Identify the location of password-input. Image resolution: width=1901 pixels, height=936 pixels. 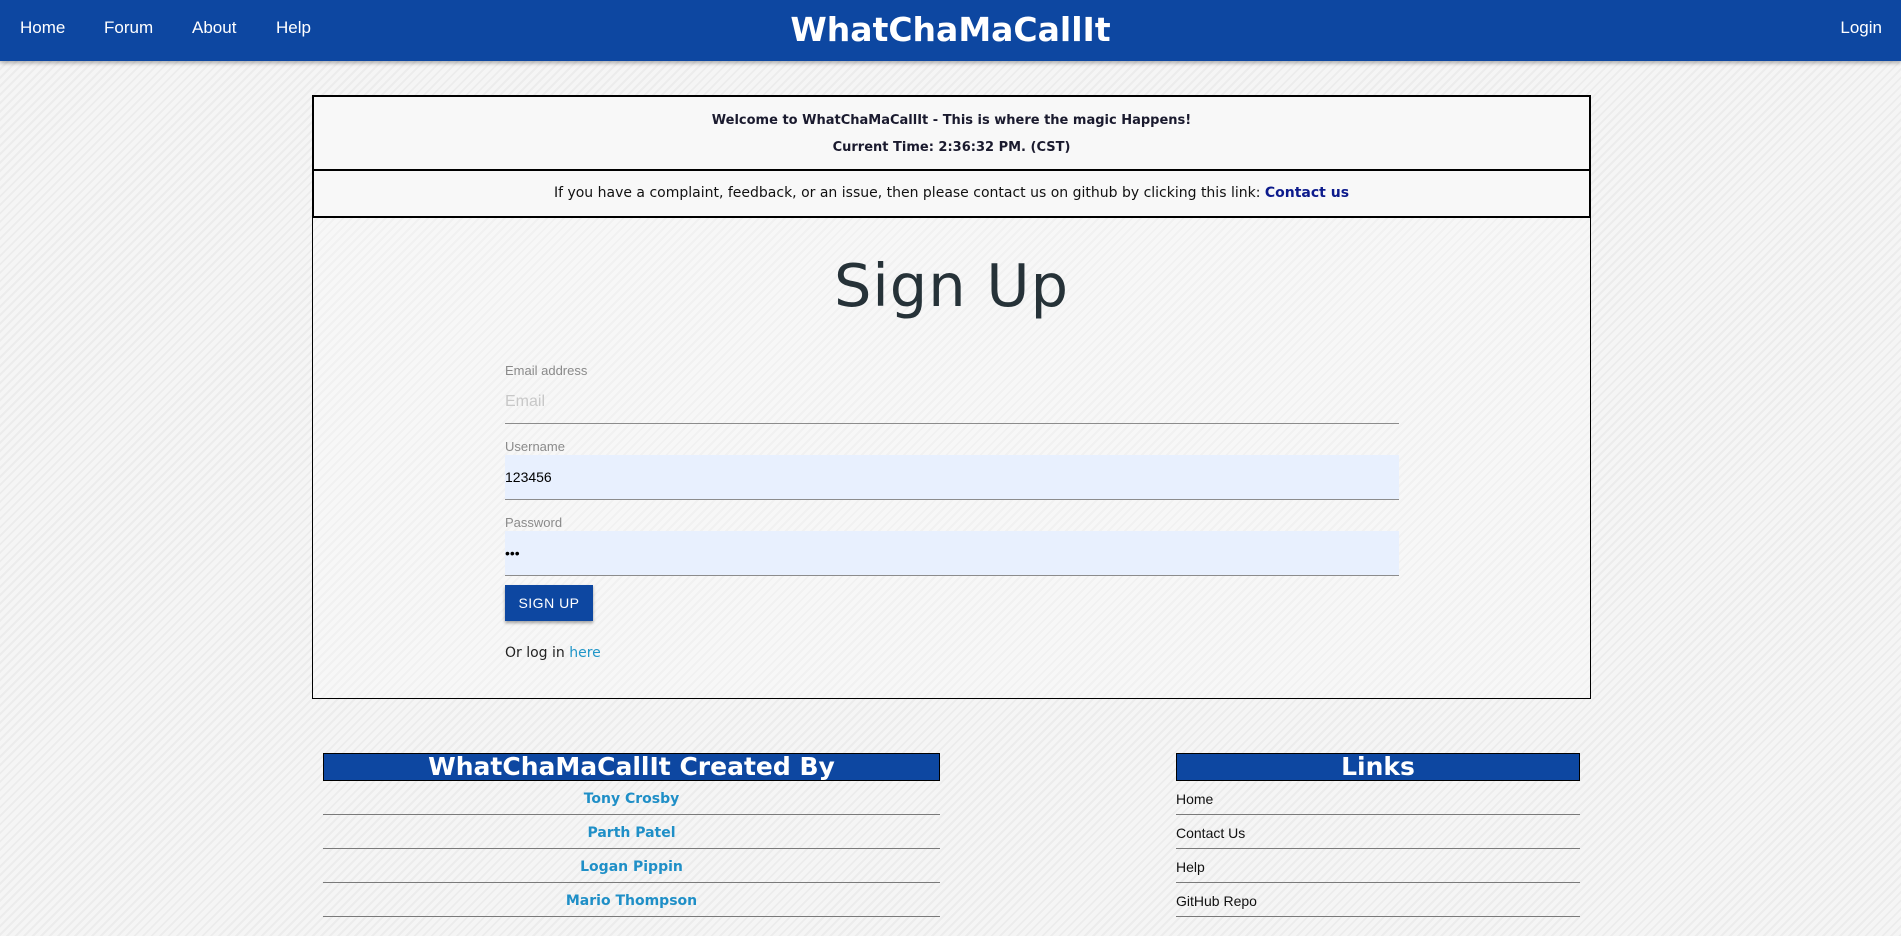
(952, 553).